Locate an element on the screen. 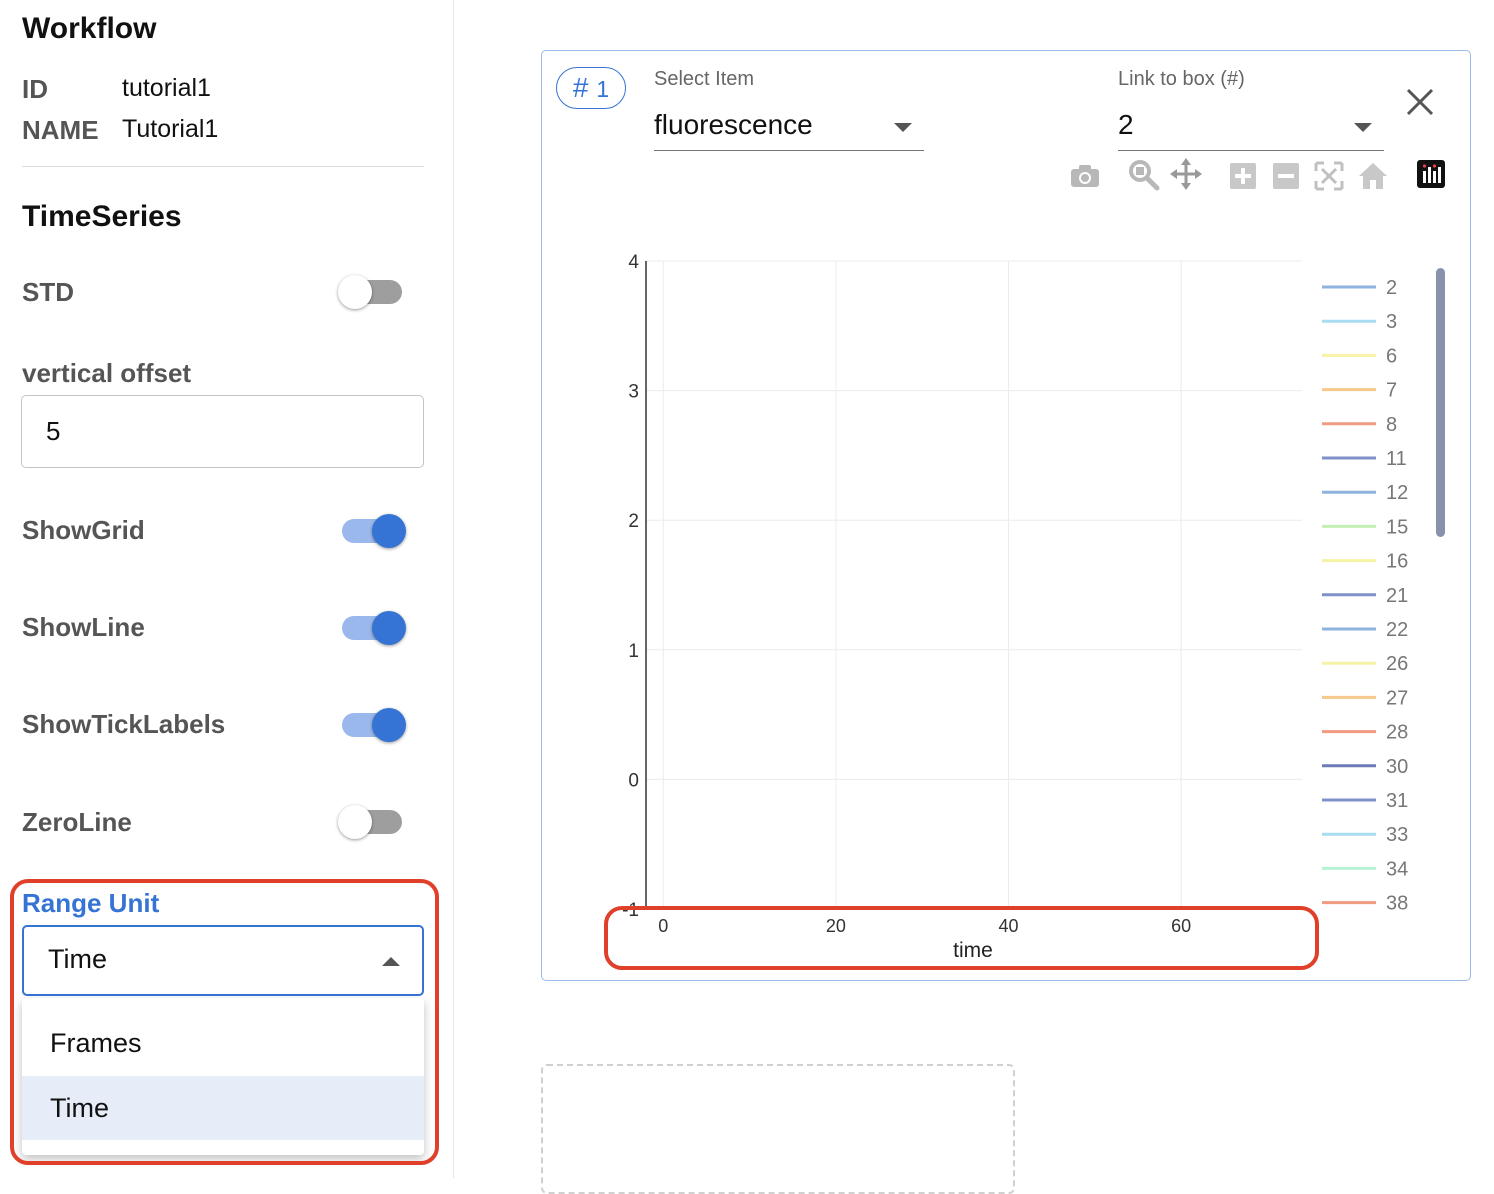 The image size is (1494, 1194). x-tick-label: 20 is located at coordinates (836, 926).